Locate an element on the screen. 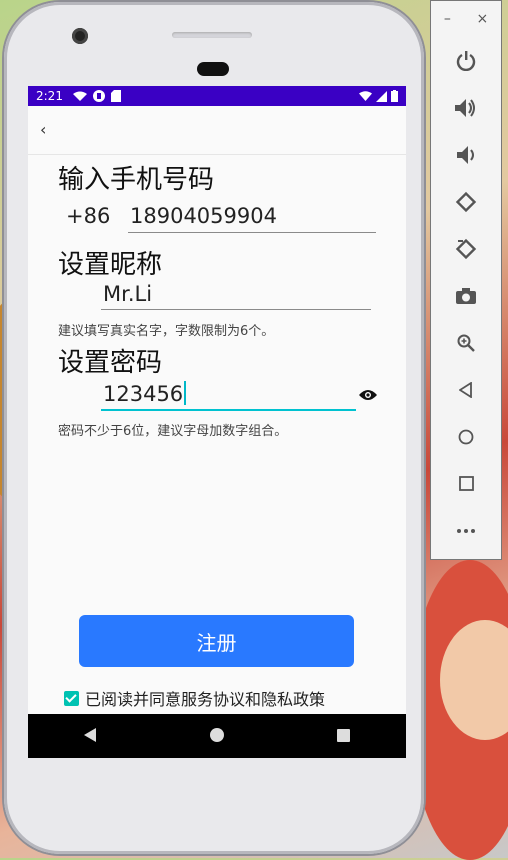 The height and width of the screenshot is (860, 508). password-heading: 设置密码 is located at coordinates (110, 363).